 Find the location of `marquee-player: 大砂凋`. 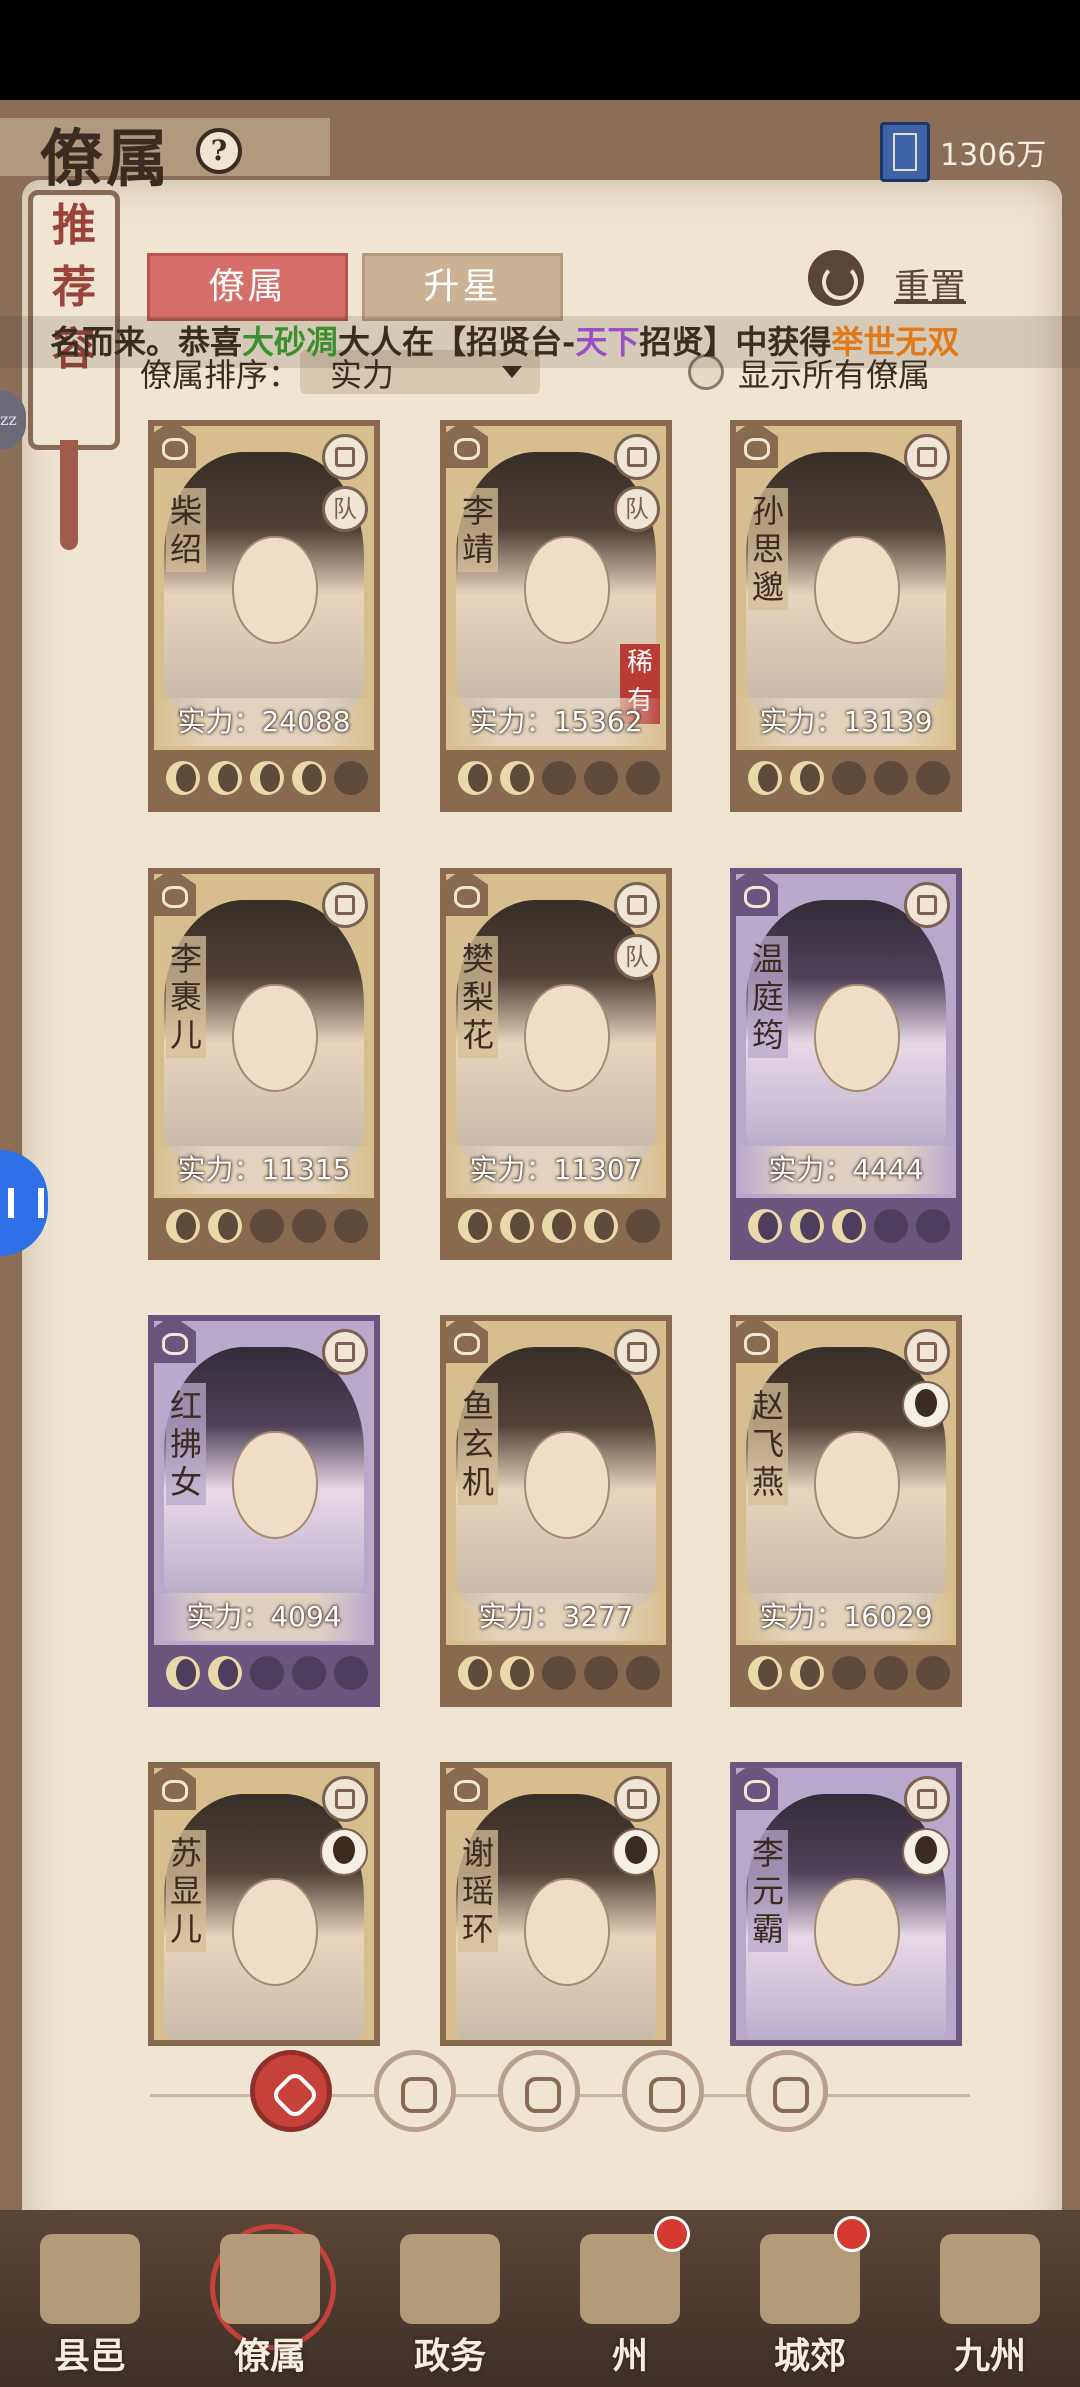

marquee-player: 大砂凋 is located at coordinates (290, 342).